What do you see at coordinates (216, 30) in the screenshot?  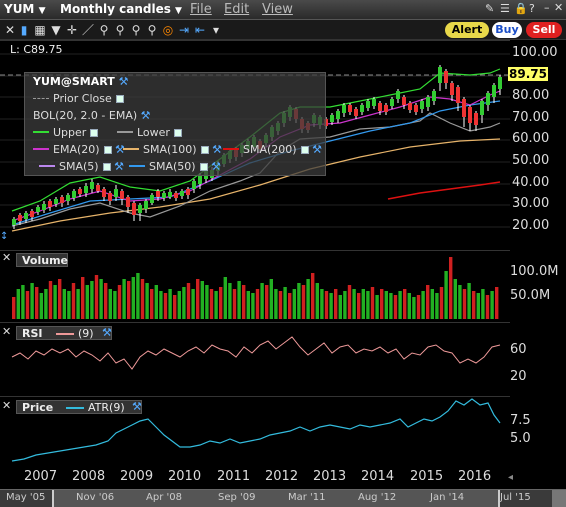 I see `chevron-down-icon: ▾` at bounding box center [216, 30].